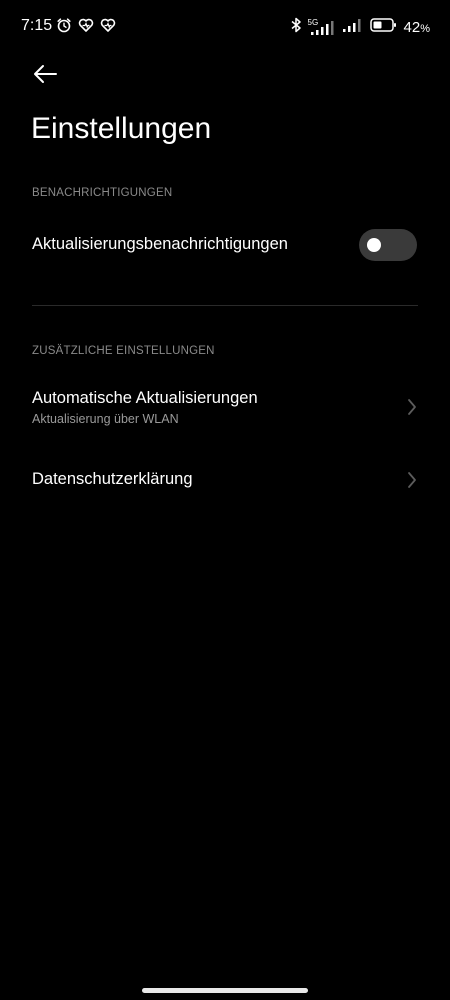 The height and width of the screenshot is (1000, 450). I want to click on update-notifications-row: Aktualisierungsbenachrichtigungen, so click(225, 246).